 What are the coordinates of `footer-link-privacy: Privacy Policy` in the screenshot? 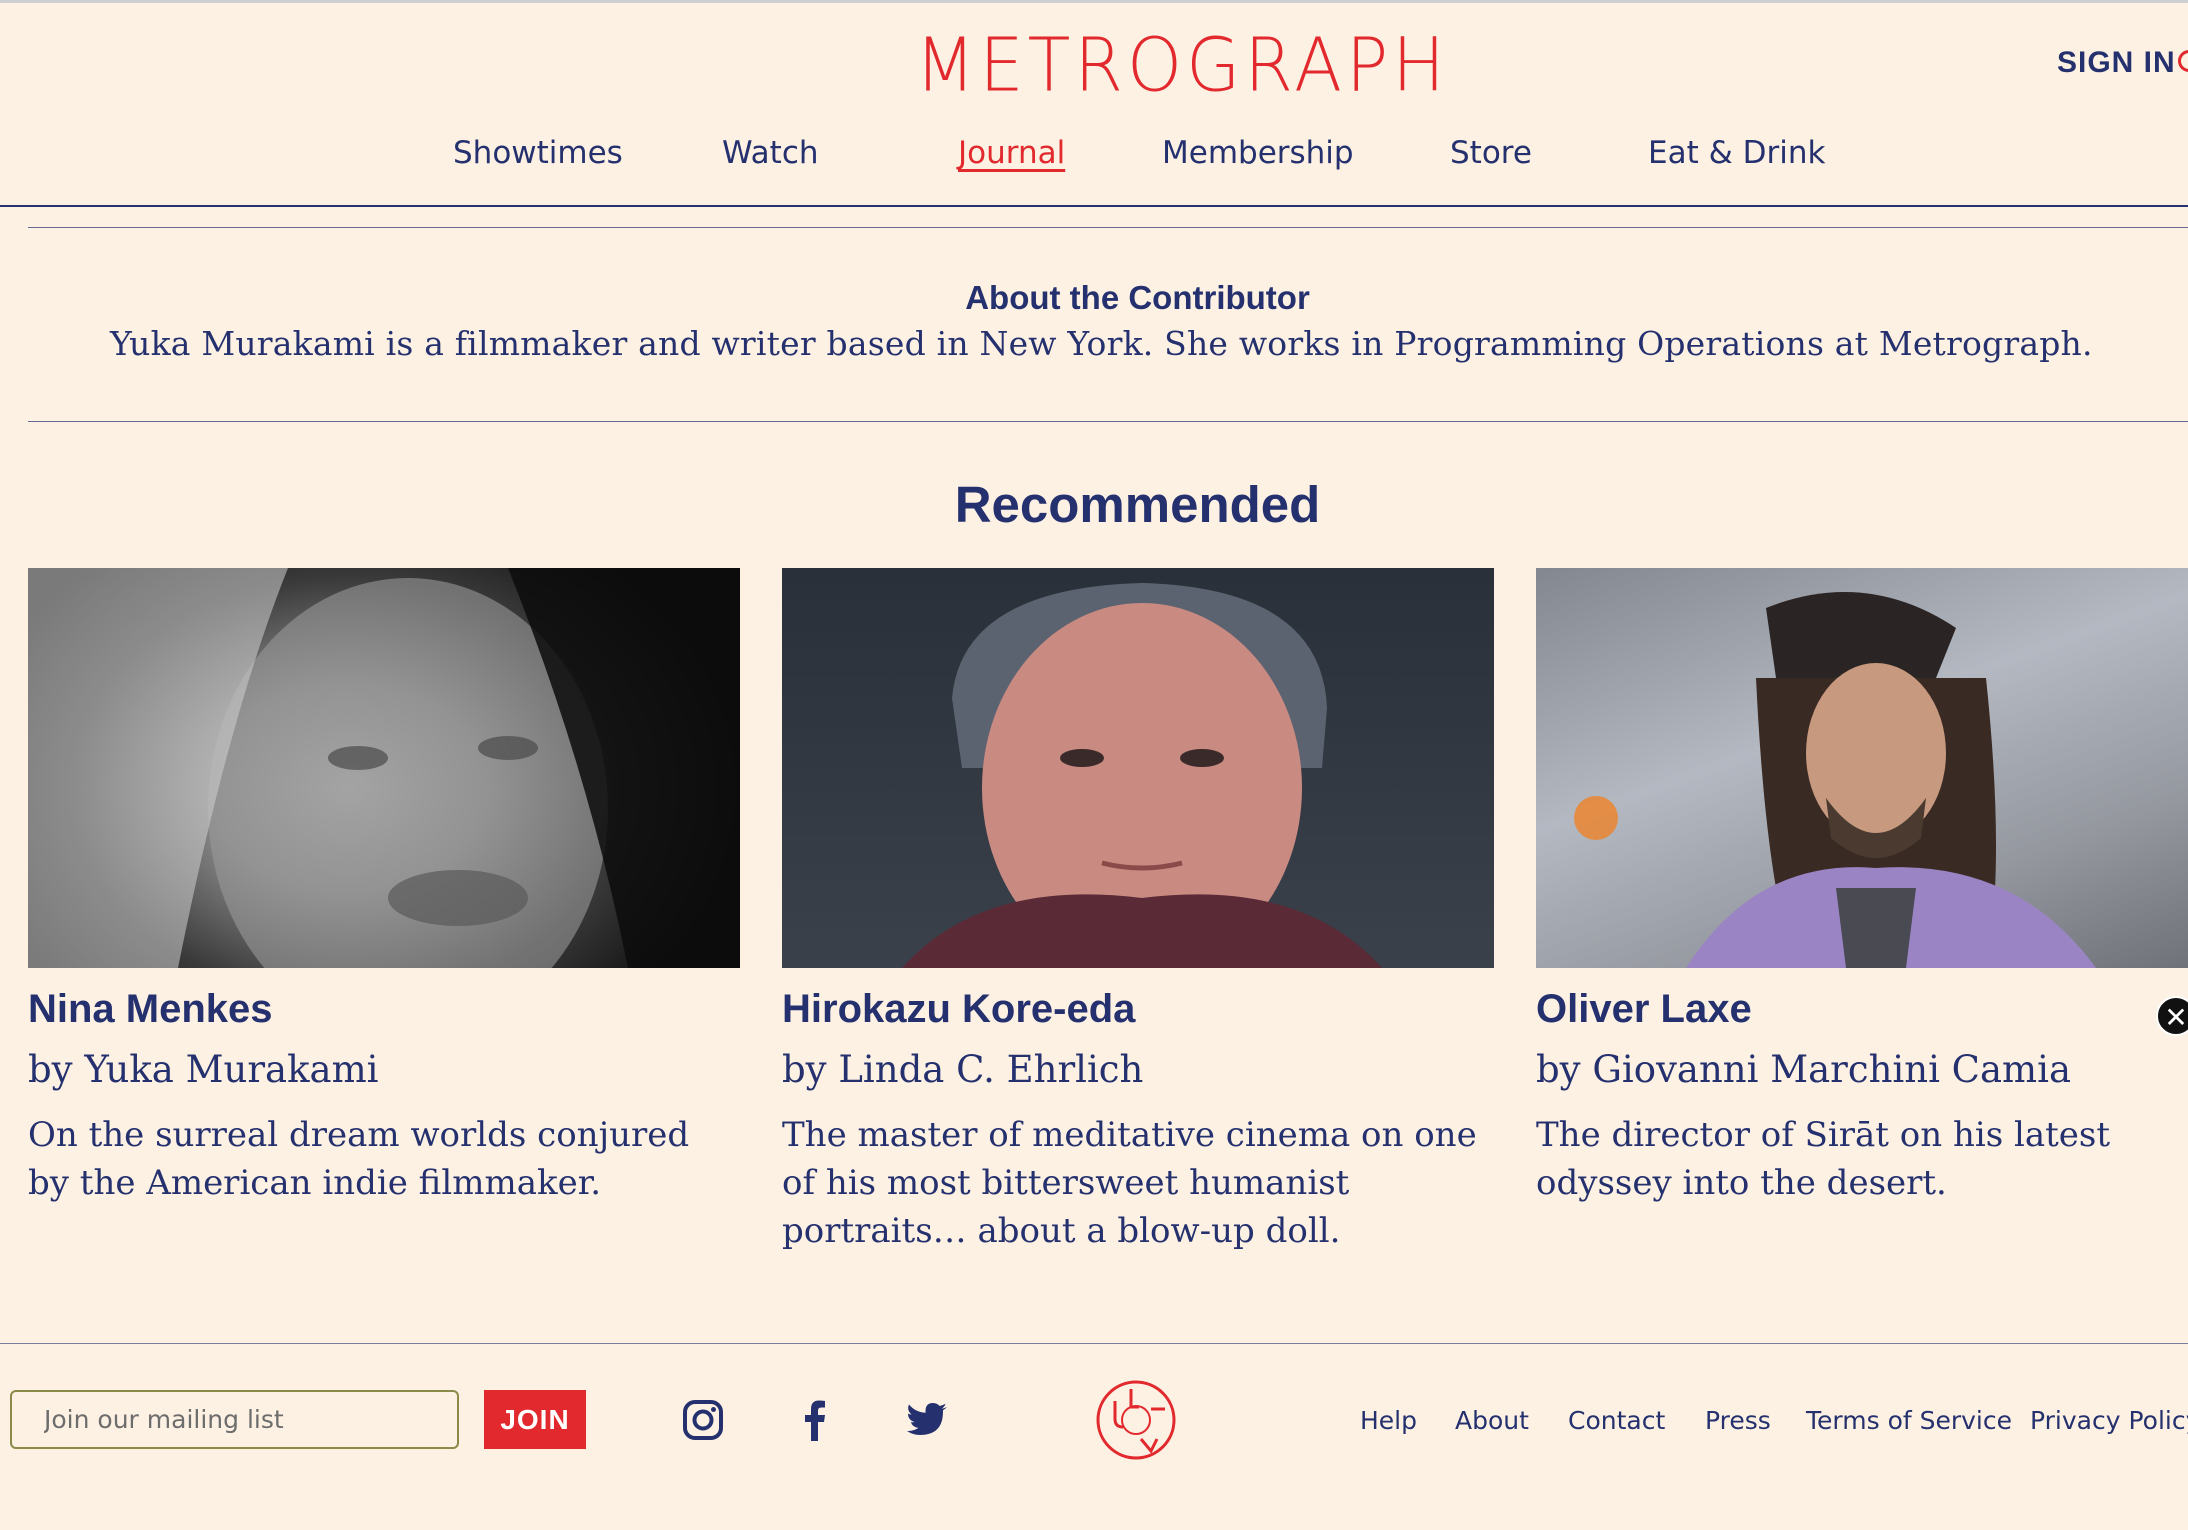 It's located at (2109, 1420).